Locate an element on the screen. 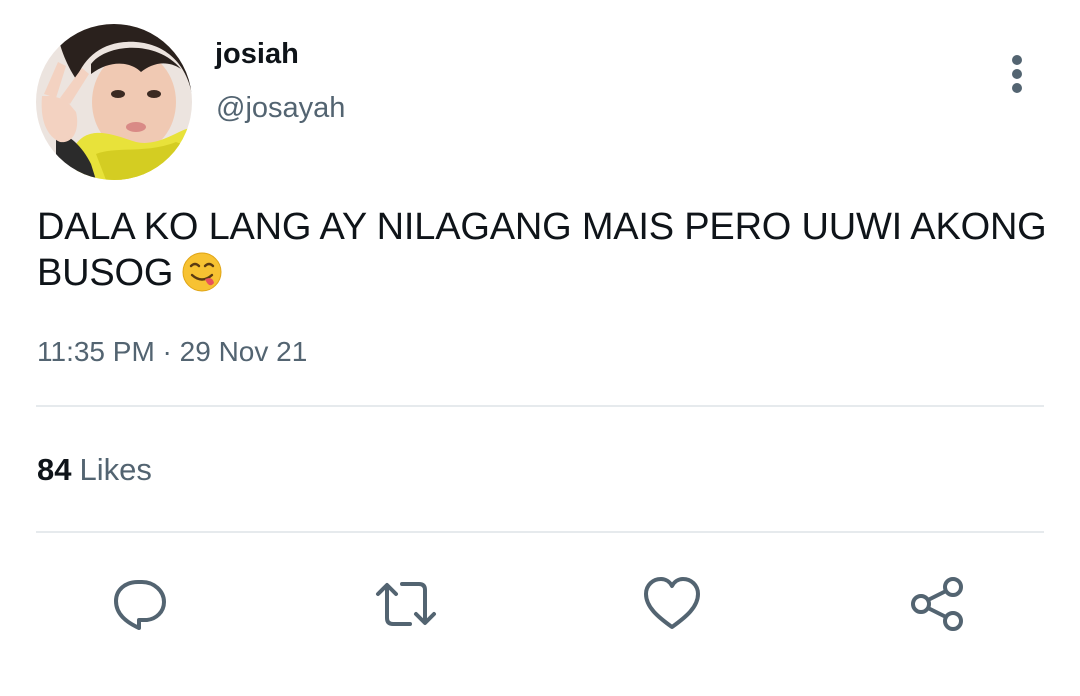 This screenshot has width=1080, height=696. reply-icon is located at coordinates (140, 605).